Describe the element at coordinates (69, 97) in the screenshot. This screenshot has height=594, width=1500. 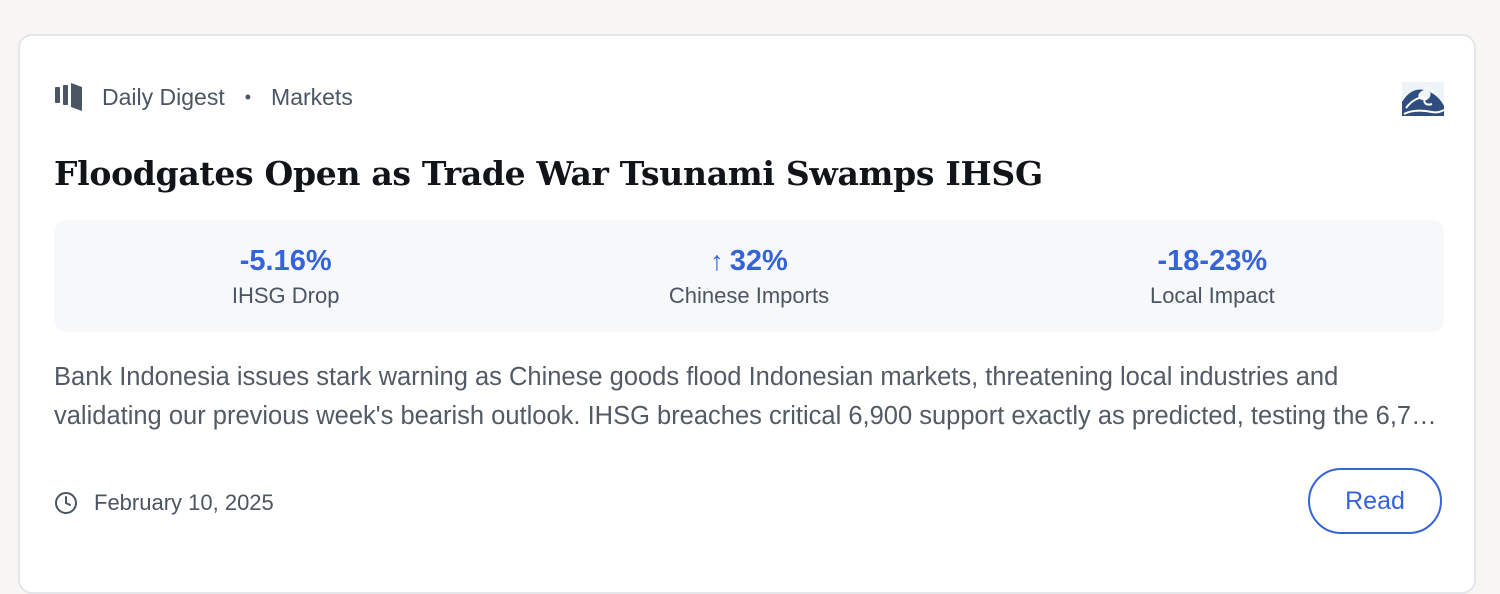
I see `bars-logo-icon` at that location.